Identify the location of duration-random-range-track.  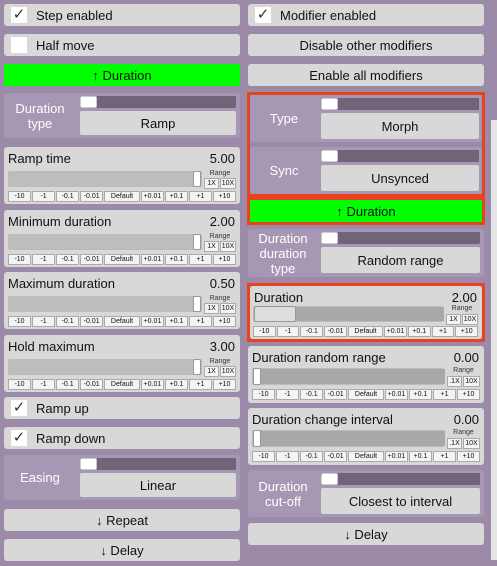
(348, 376).